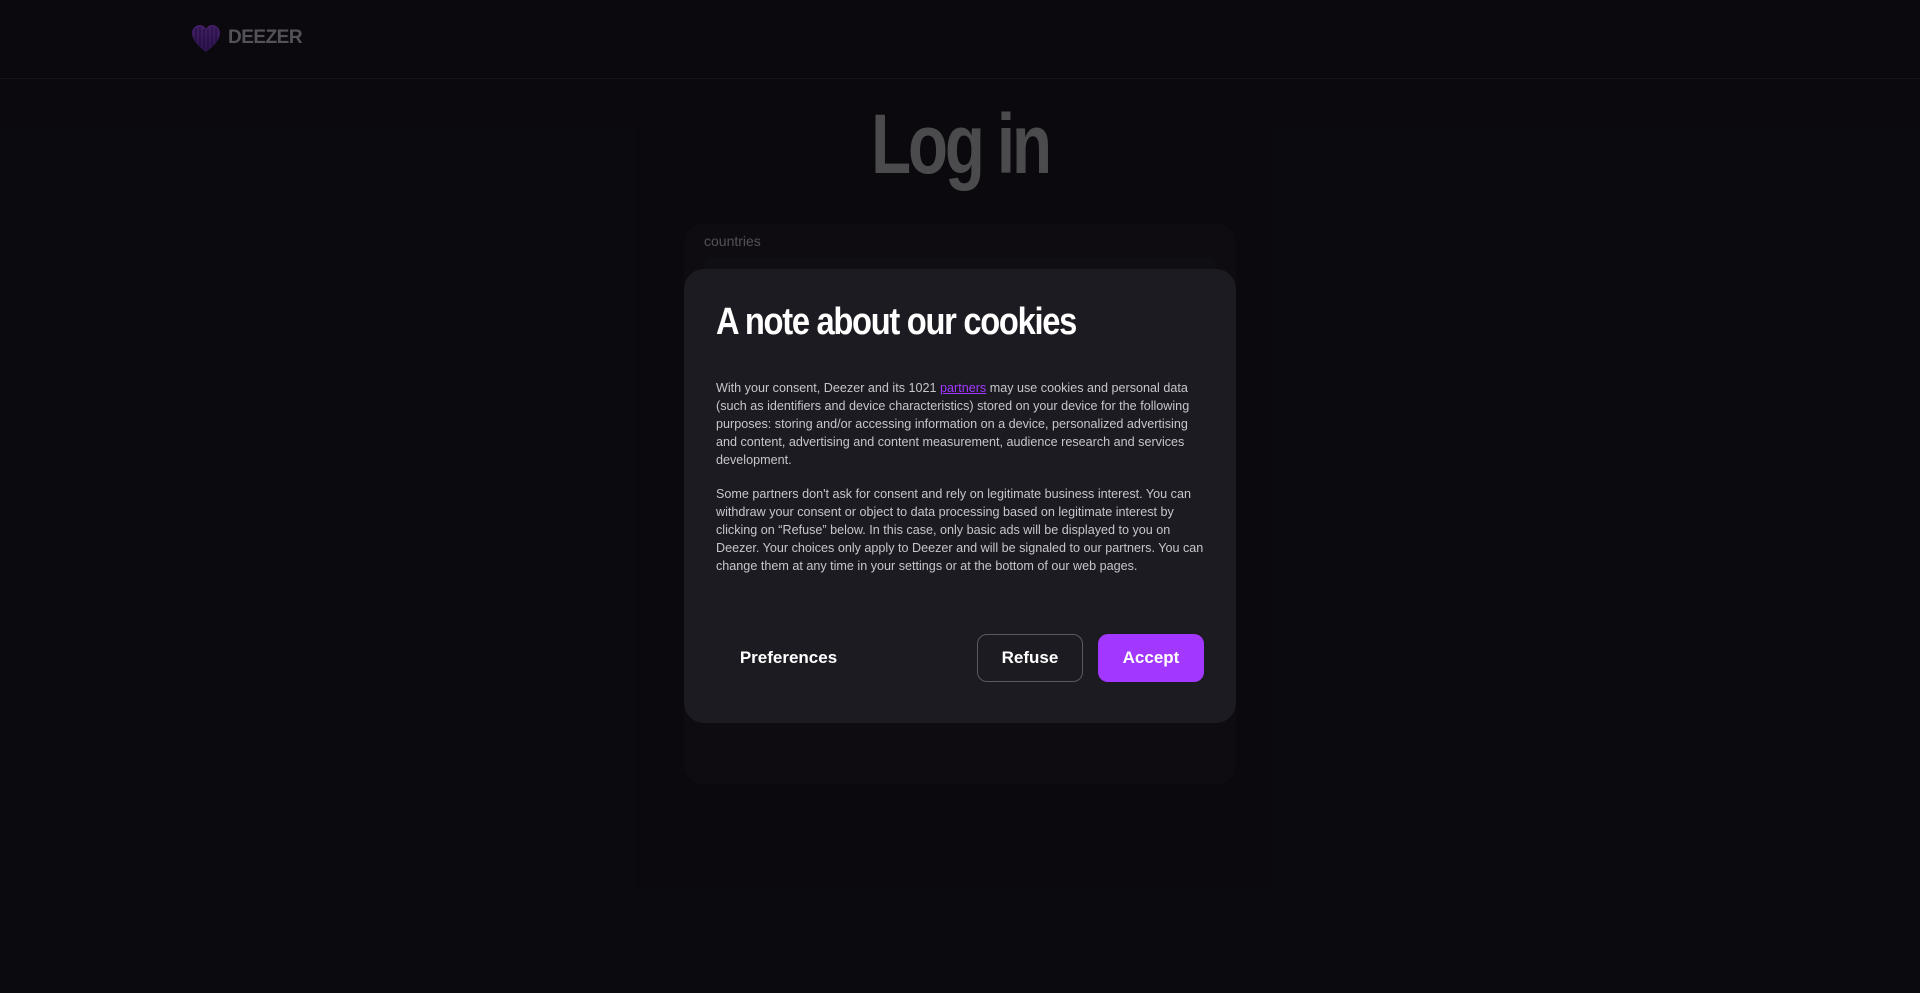 The width and height of the screenshot is (1920, 993). I want to click on partners-link: partners, so click(963, 388).